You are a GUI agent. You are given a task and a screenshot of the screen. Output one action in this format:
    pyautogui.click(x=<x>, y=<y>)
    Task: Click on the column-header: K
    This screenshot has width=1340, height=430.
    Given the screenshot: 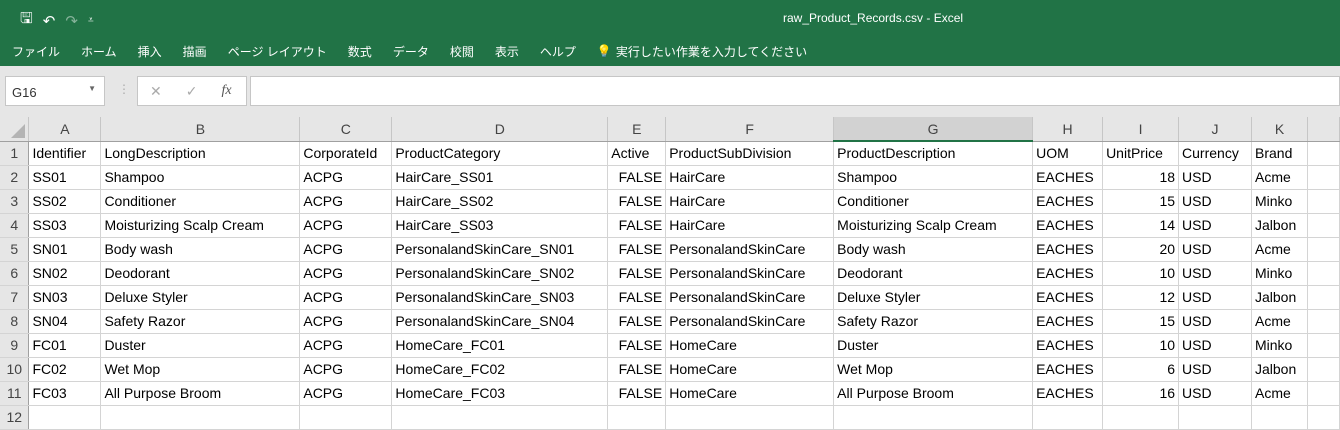 What is the action you would take?
    pyautogui.click(x=1279, y=129)
    